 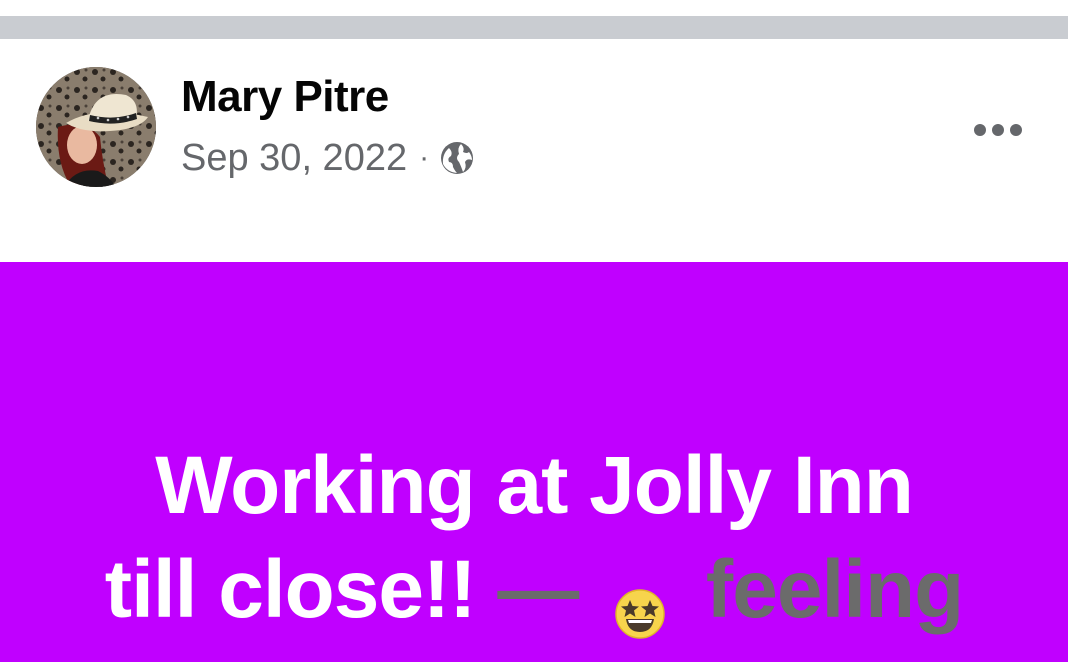 What do you see at coordinates (534, 485) in the screenshot?
I see `status-line-1: Working at Jolly Inn` at bounding box center [534, 485].